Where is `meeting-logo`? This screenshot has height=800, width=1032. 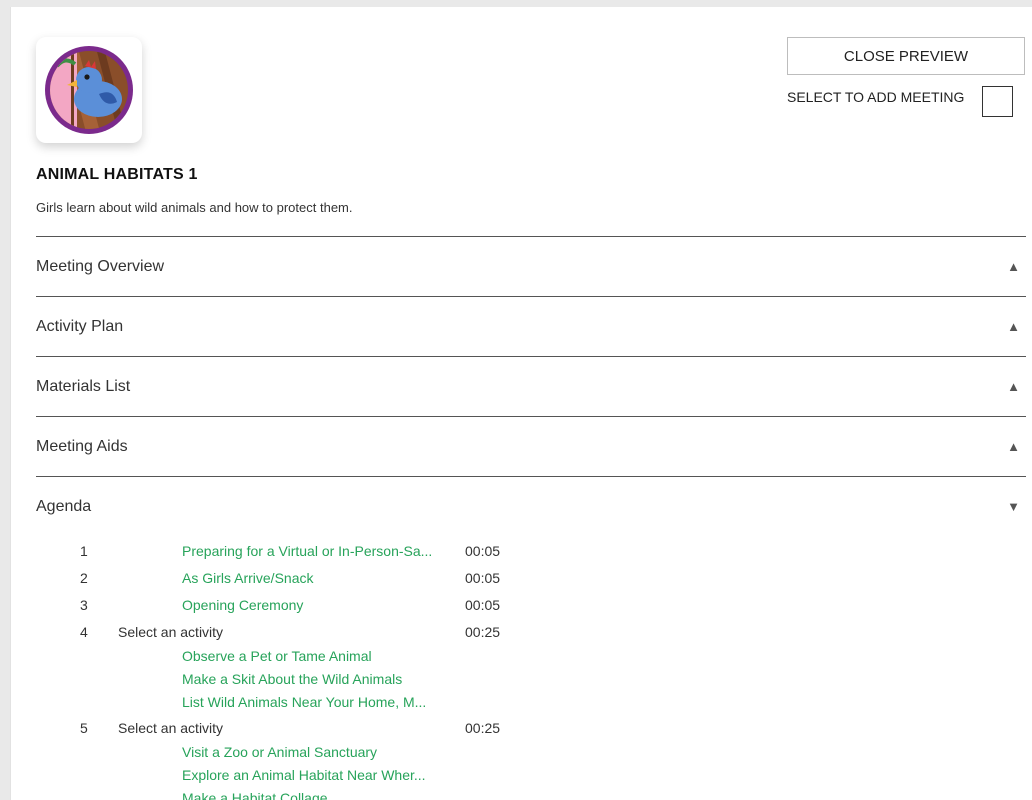 meeting-logo is located at coordinates (89, 90).